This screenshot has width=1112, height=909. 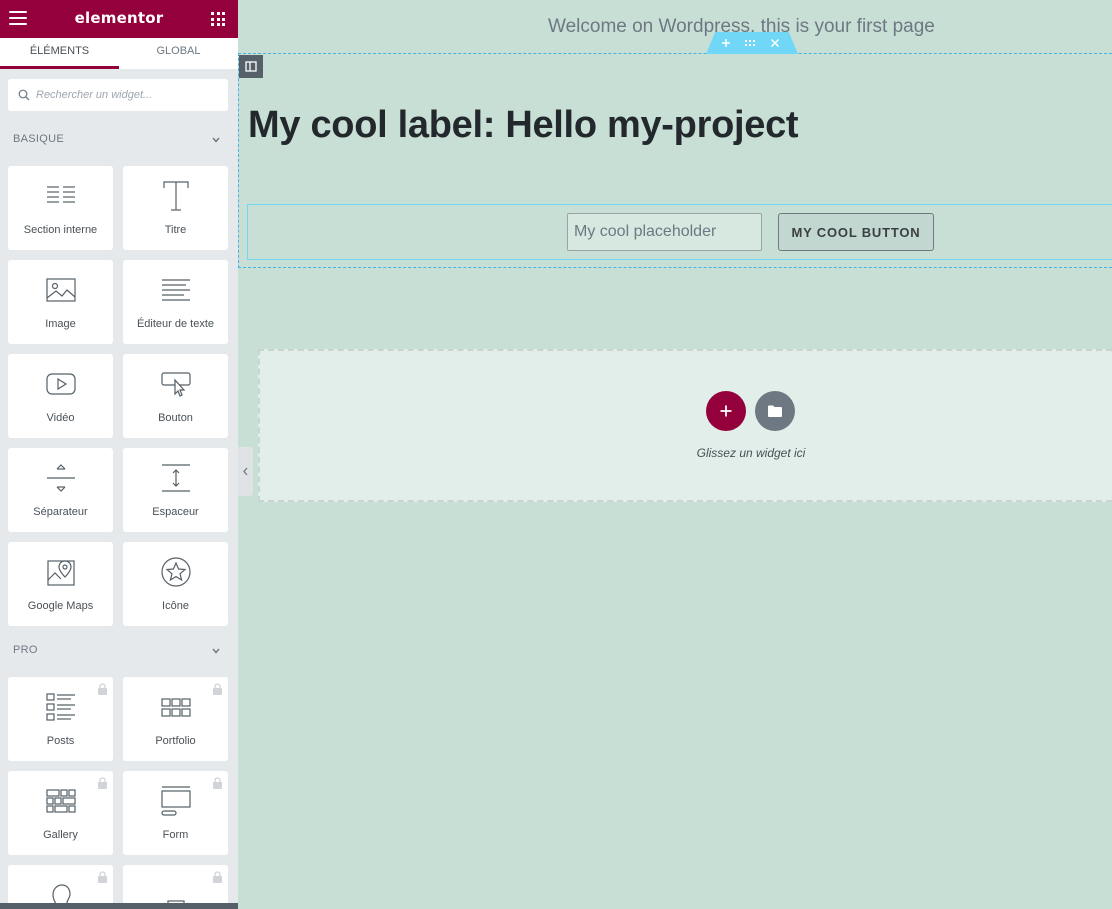 I want to click on drop-zone-hint: Glissez un widget ici, so click(x=751, y=453).